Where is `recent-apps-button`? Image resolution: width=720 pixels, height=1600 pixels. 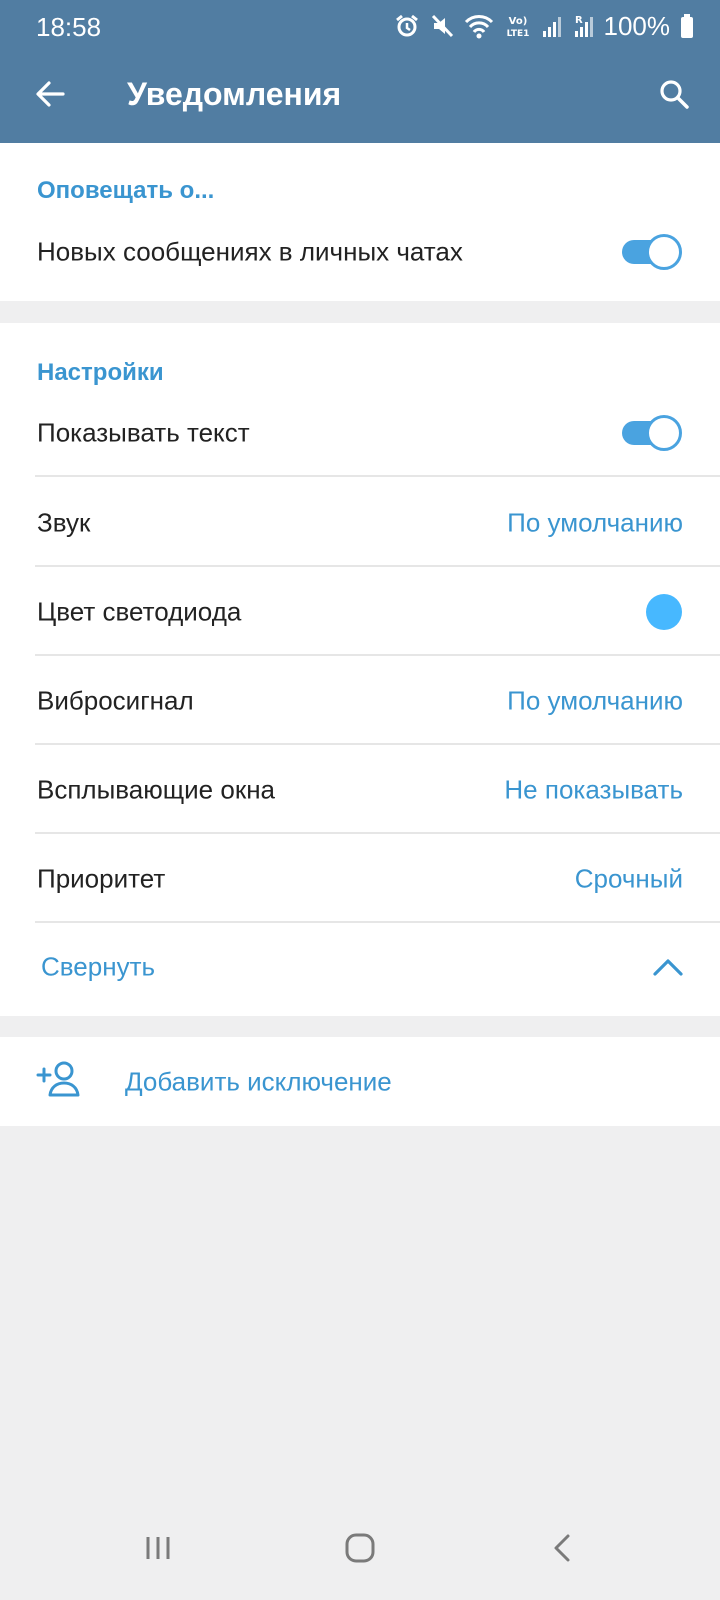
recent-apps-button is located at coordinates (158, 1550).